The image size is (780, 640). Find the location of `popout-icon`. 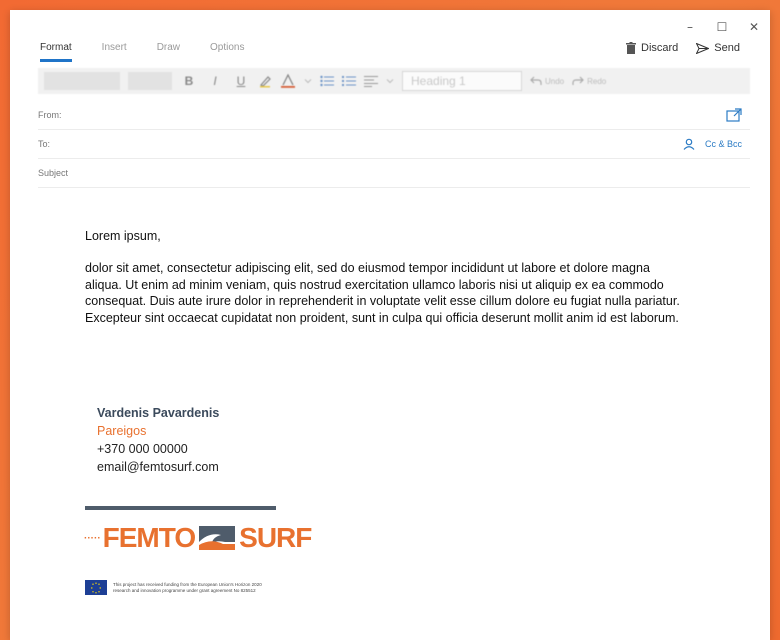

popout-icon is located at coordinates (734, 115).